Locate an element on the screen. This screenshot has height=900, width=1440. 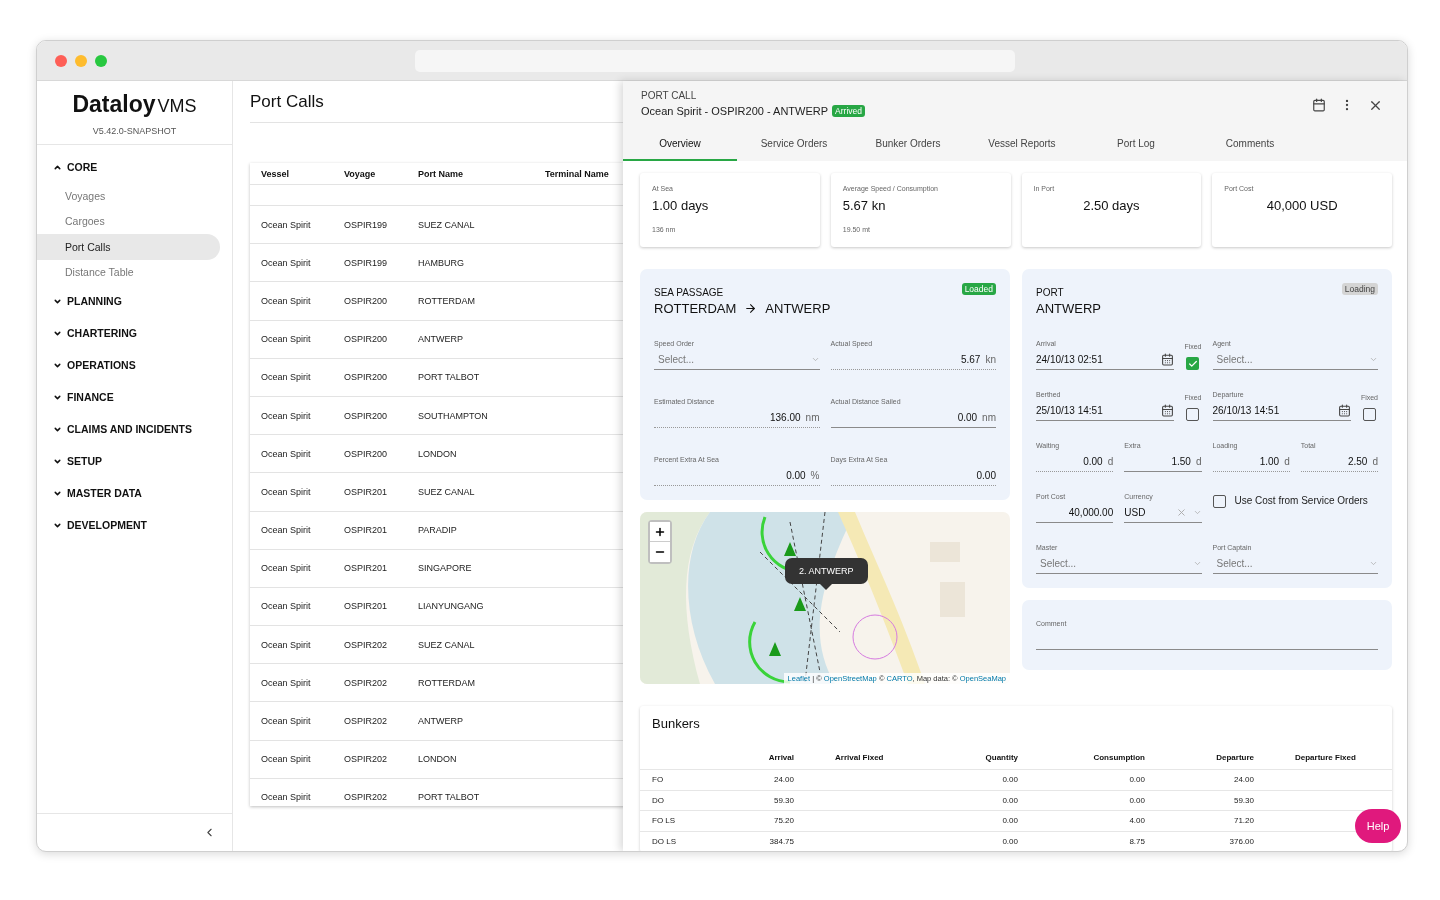
date-field: 24/10/13 02:51 is located at coordinates (1105, 360).